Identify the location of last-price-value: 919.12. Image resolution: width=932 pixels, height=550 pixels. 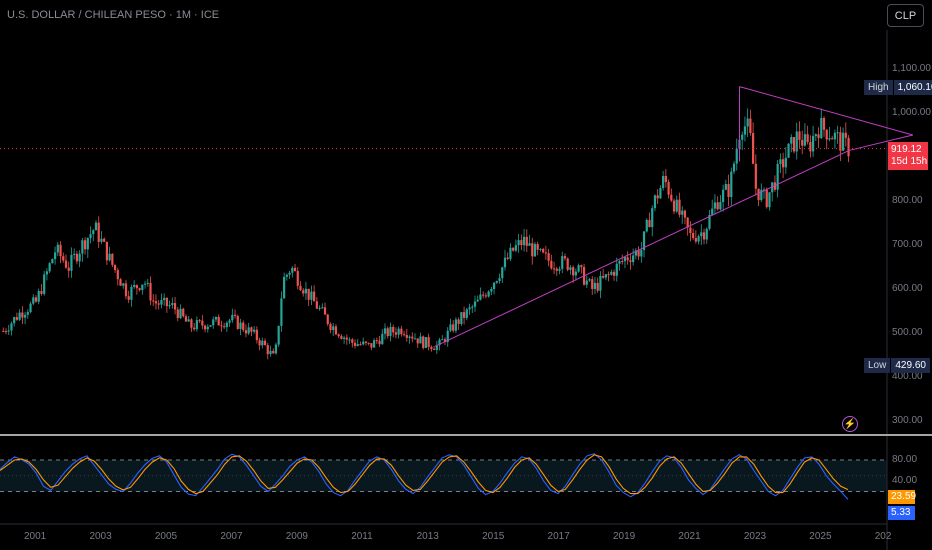
(906, 149).